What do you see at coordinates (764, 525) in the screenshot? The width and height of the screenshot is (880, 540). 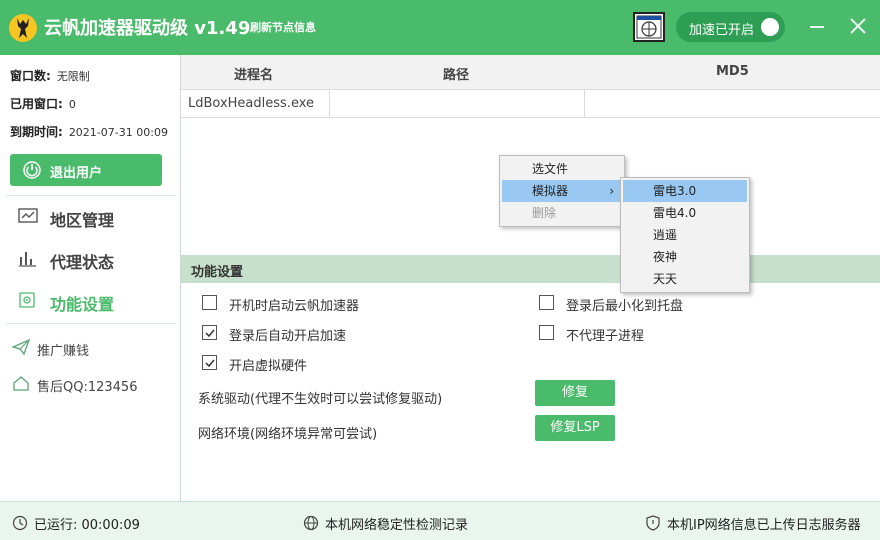 I see `upload-log-label: 本机IP网络信息已上传日志服务器` at bounding box center [764, 525].